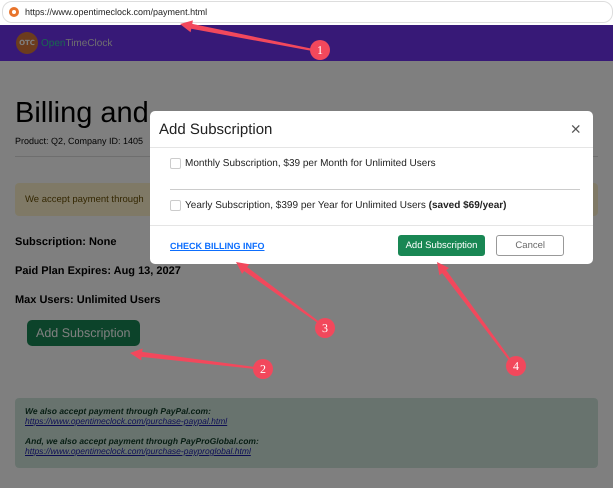 This screenshot has height=488, width=613. What do you see at coordinates (87, 300) in the screenshot?
I see `account-detail: Max Users: Unlimited Users` at bounding box center [87, 300].